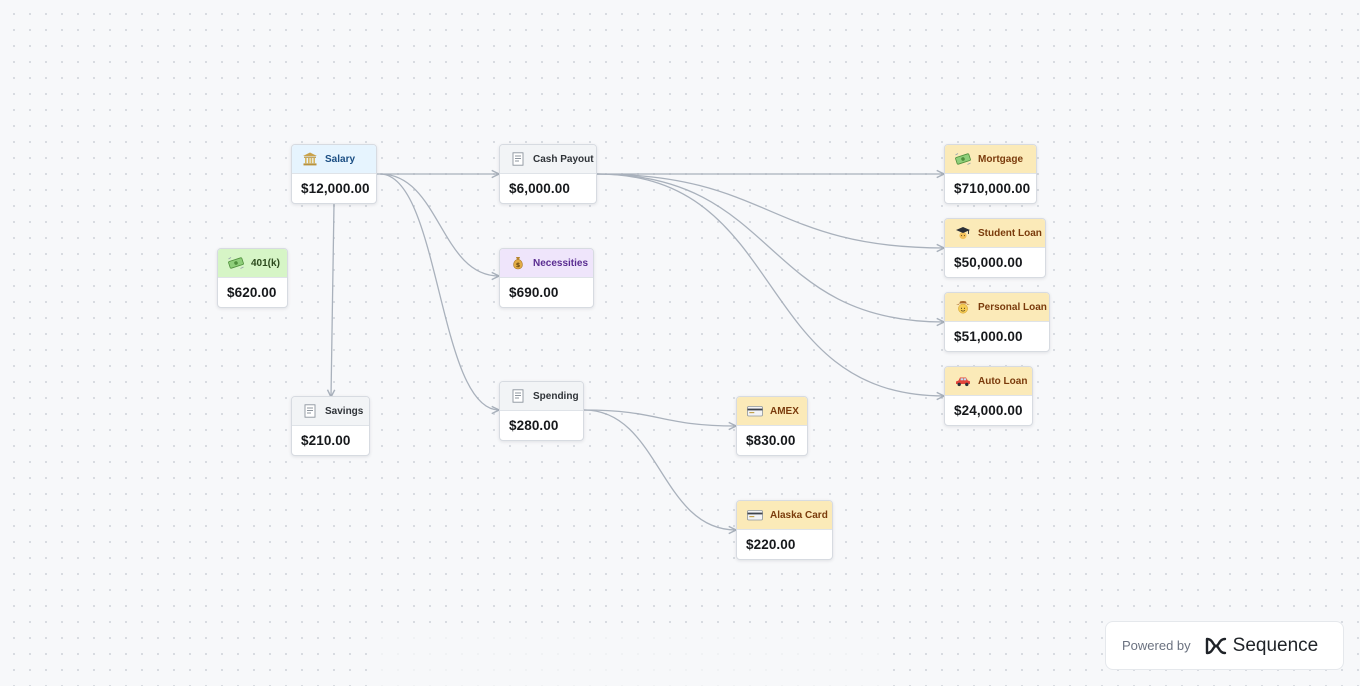 This screenshot has width=1360, height=686. Describe the element at coordinates (534, 292) in the screenshot. I see `node-amount: $690.00` at that location.